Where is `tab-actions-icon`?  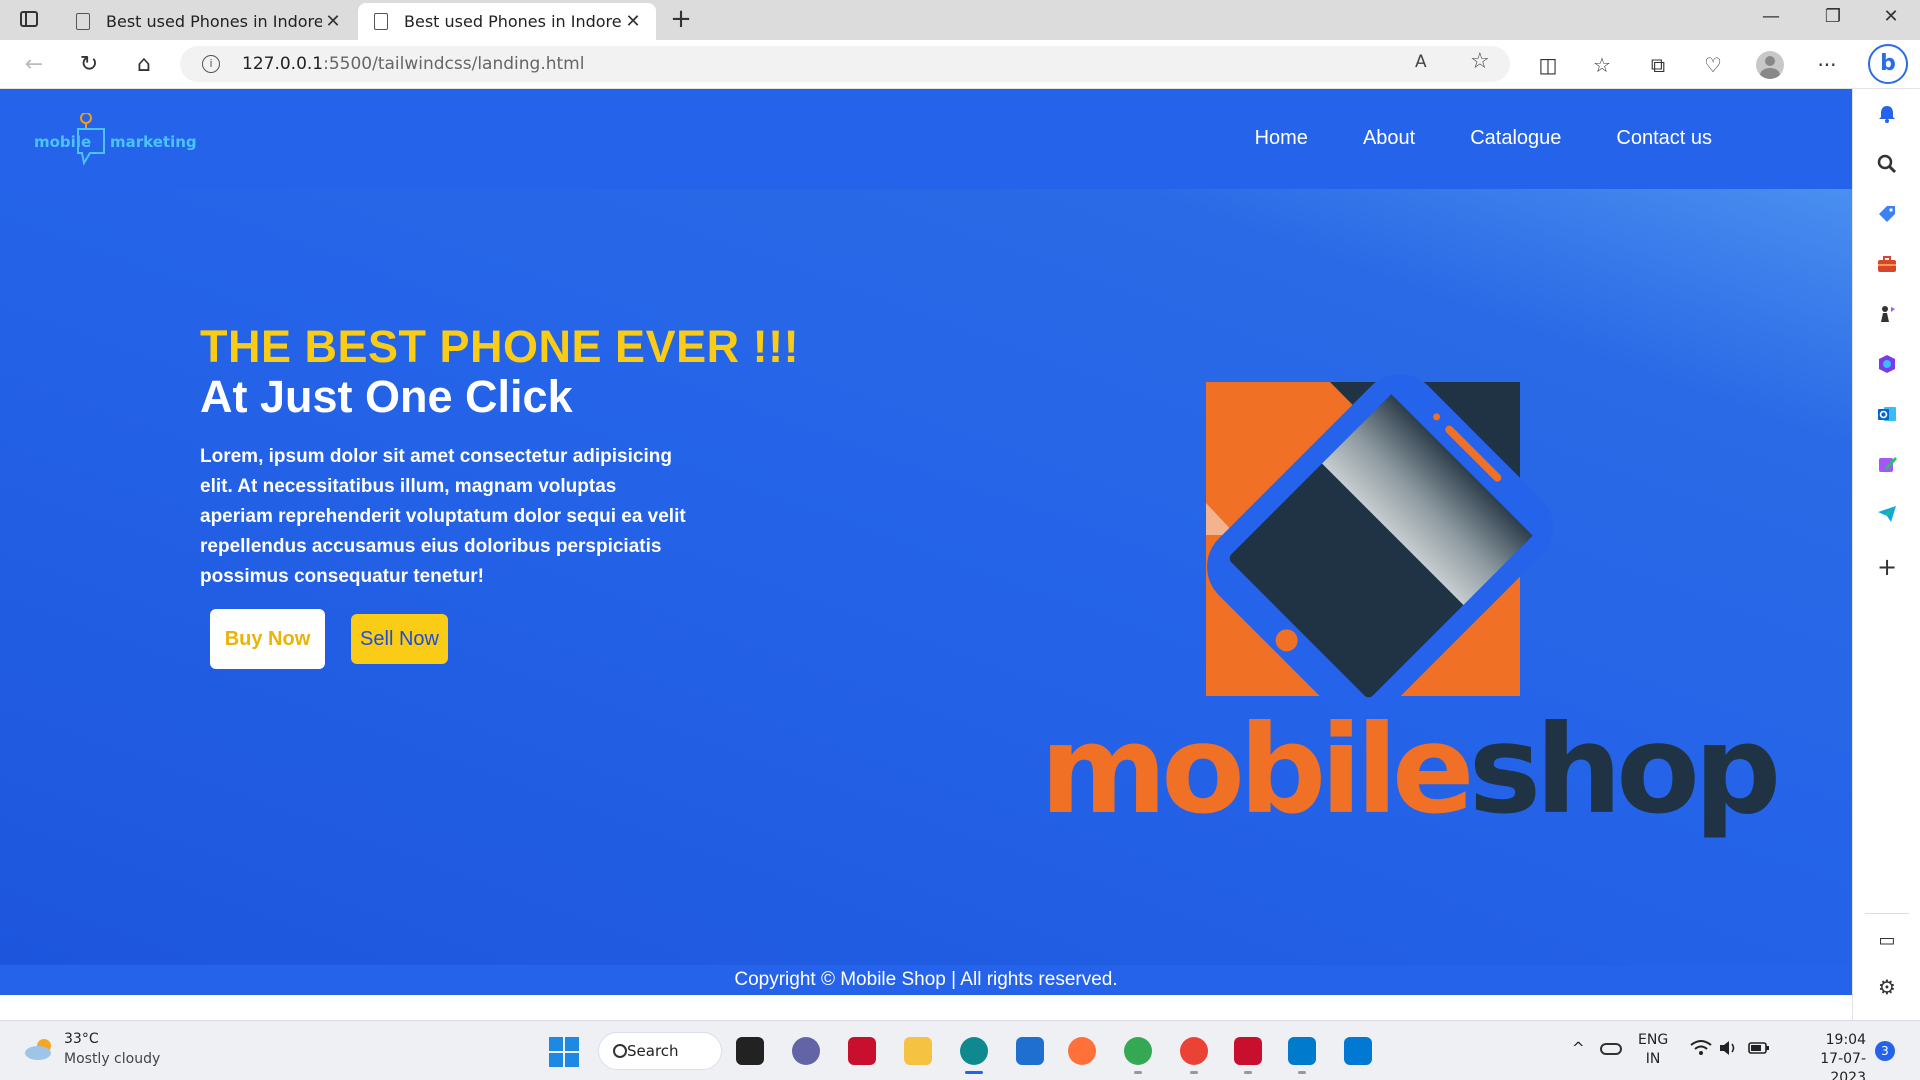 tab-actions-icon is located at coordinates (29, 19).